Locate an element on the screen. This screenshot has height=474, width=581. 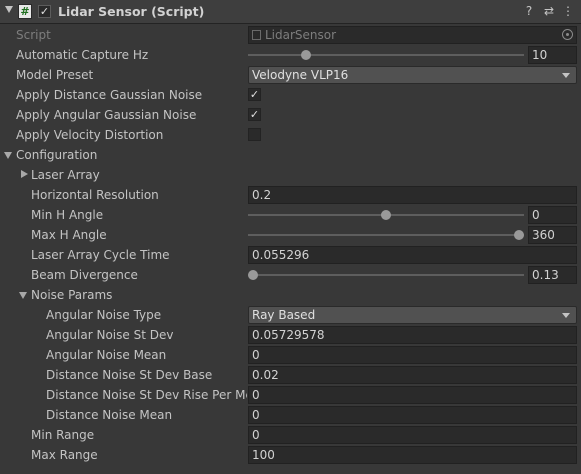
max-range-row: Max Range 100 is located at coordinates (290, 455).